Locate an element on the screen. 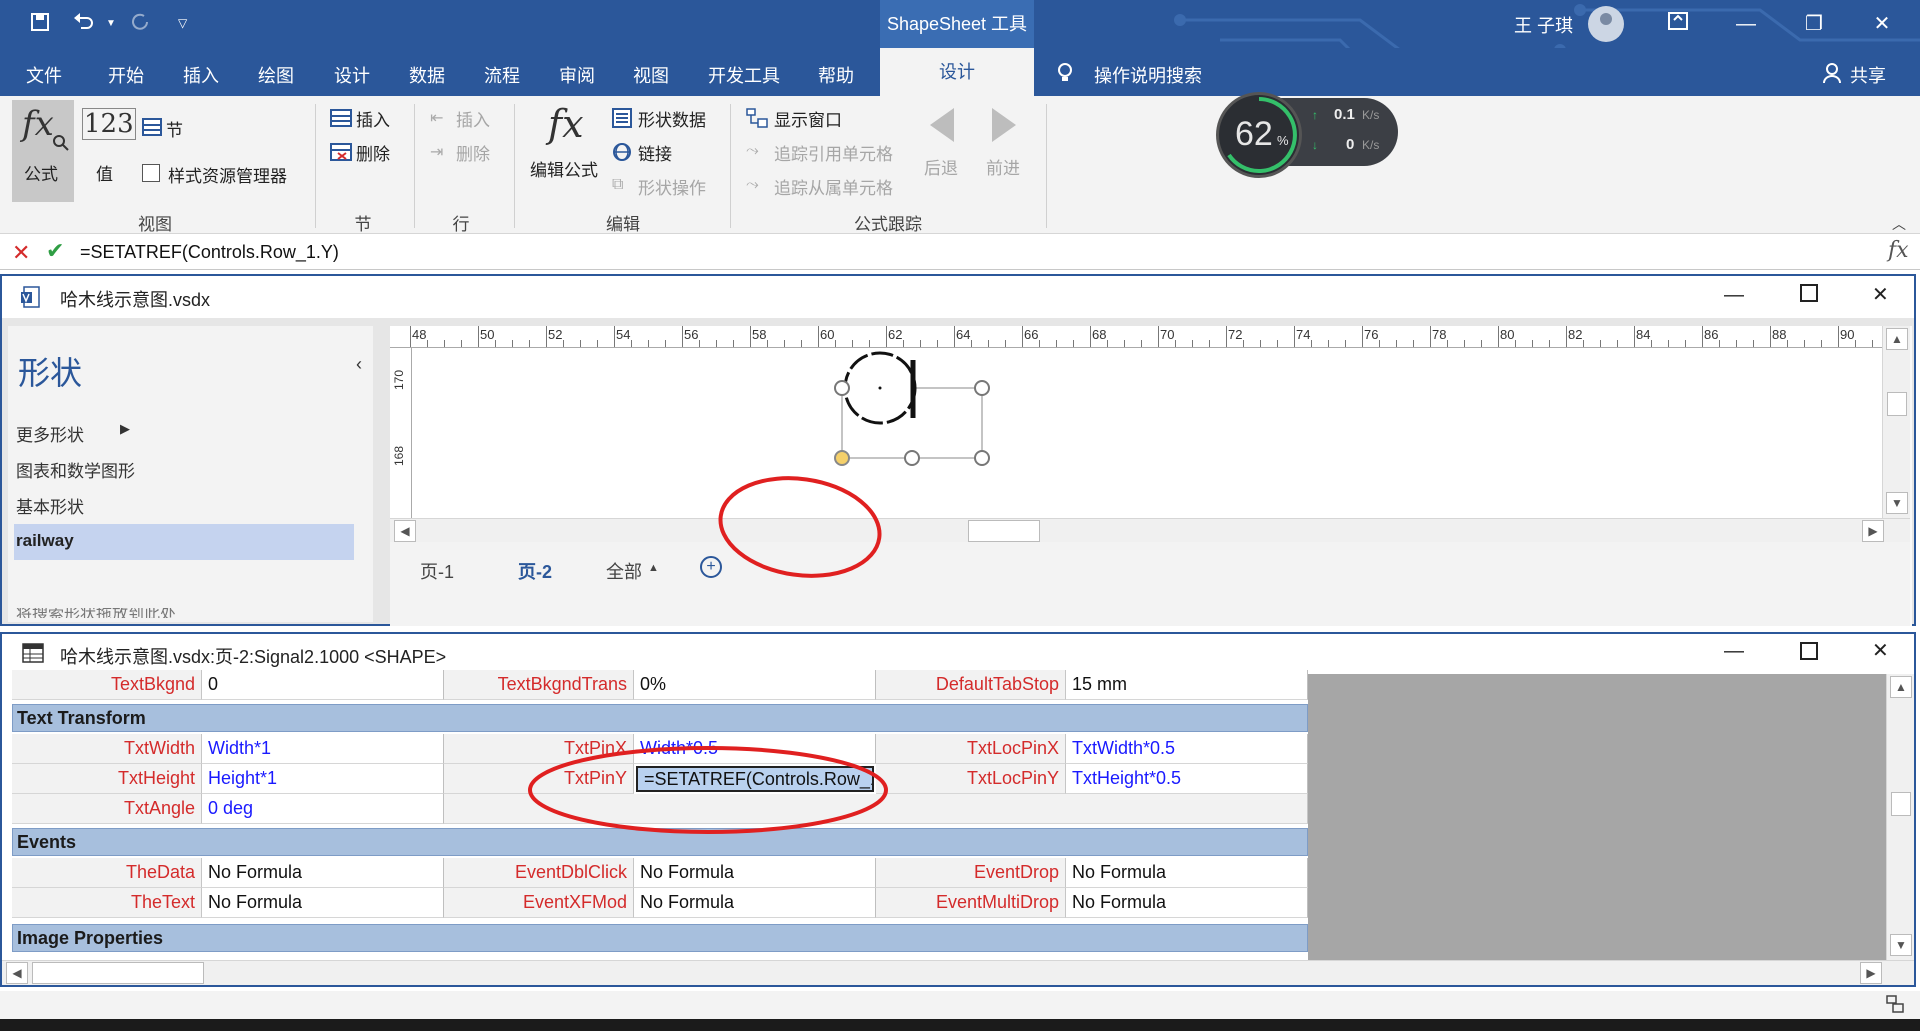 This screenshot has height=1031, width=1920. cell-value: Height*1 is located at coordinates (323, 779).